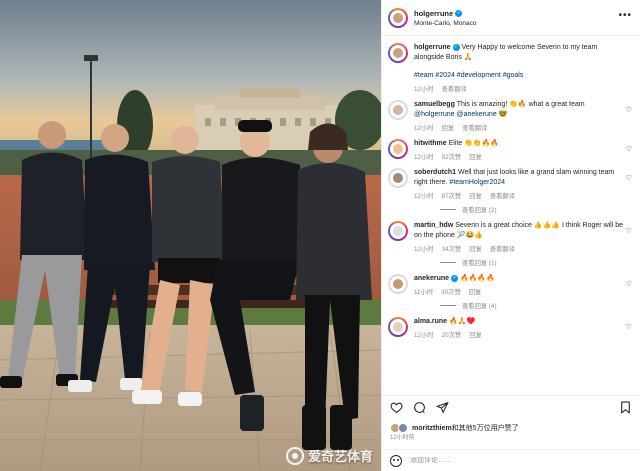  What do you see at coordinates (452, 195) in the screenshot?
I see `comment-likes: 87次赞` at bounding box center [452, 195].